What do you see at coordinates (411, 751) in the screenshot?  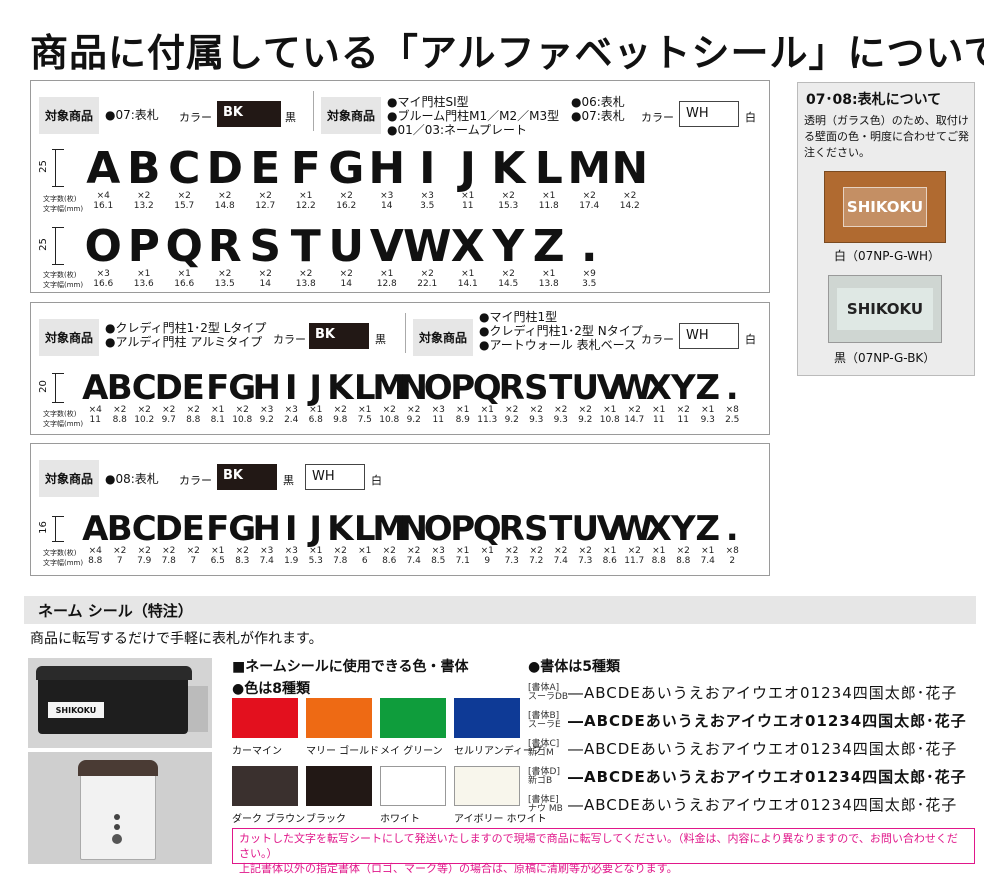 I see `color-swatch-label: メイ グリーン` at bounding box center [411, 751].